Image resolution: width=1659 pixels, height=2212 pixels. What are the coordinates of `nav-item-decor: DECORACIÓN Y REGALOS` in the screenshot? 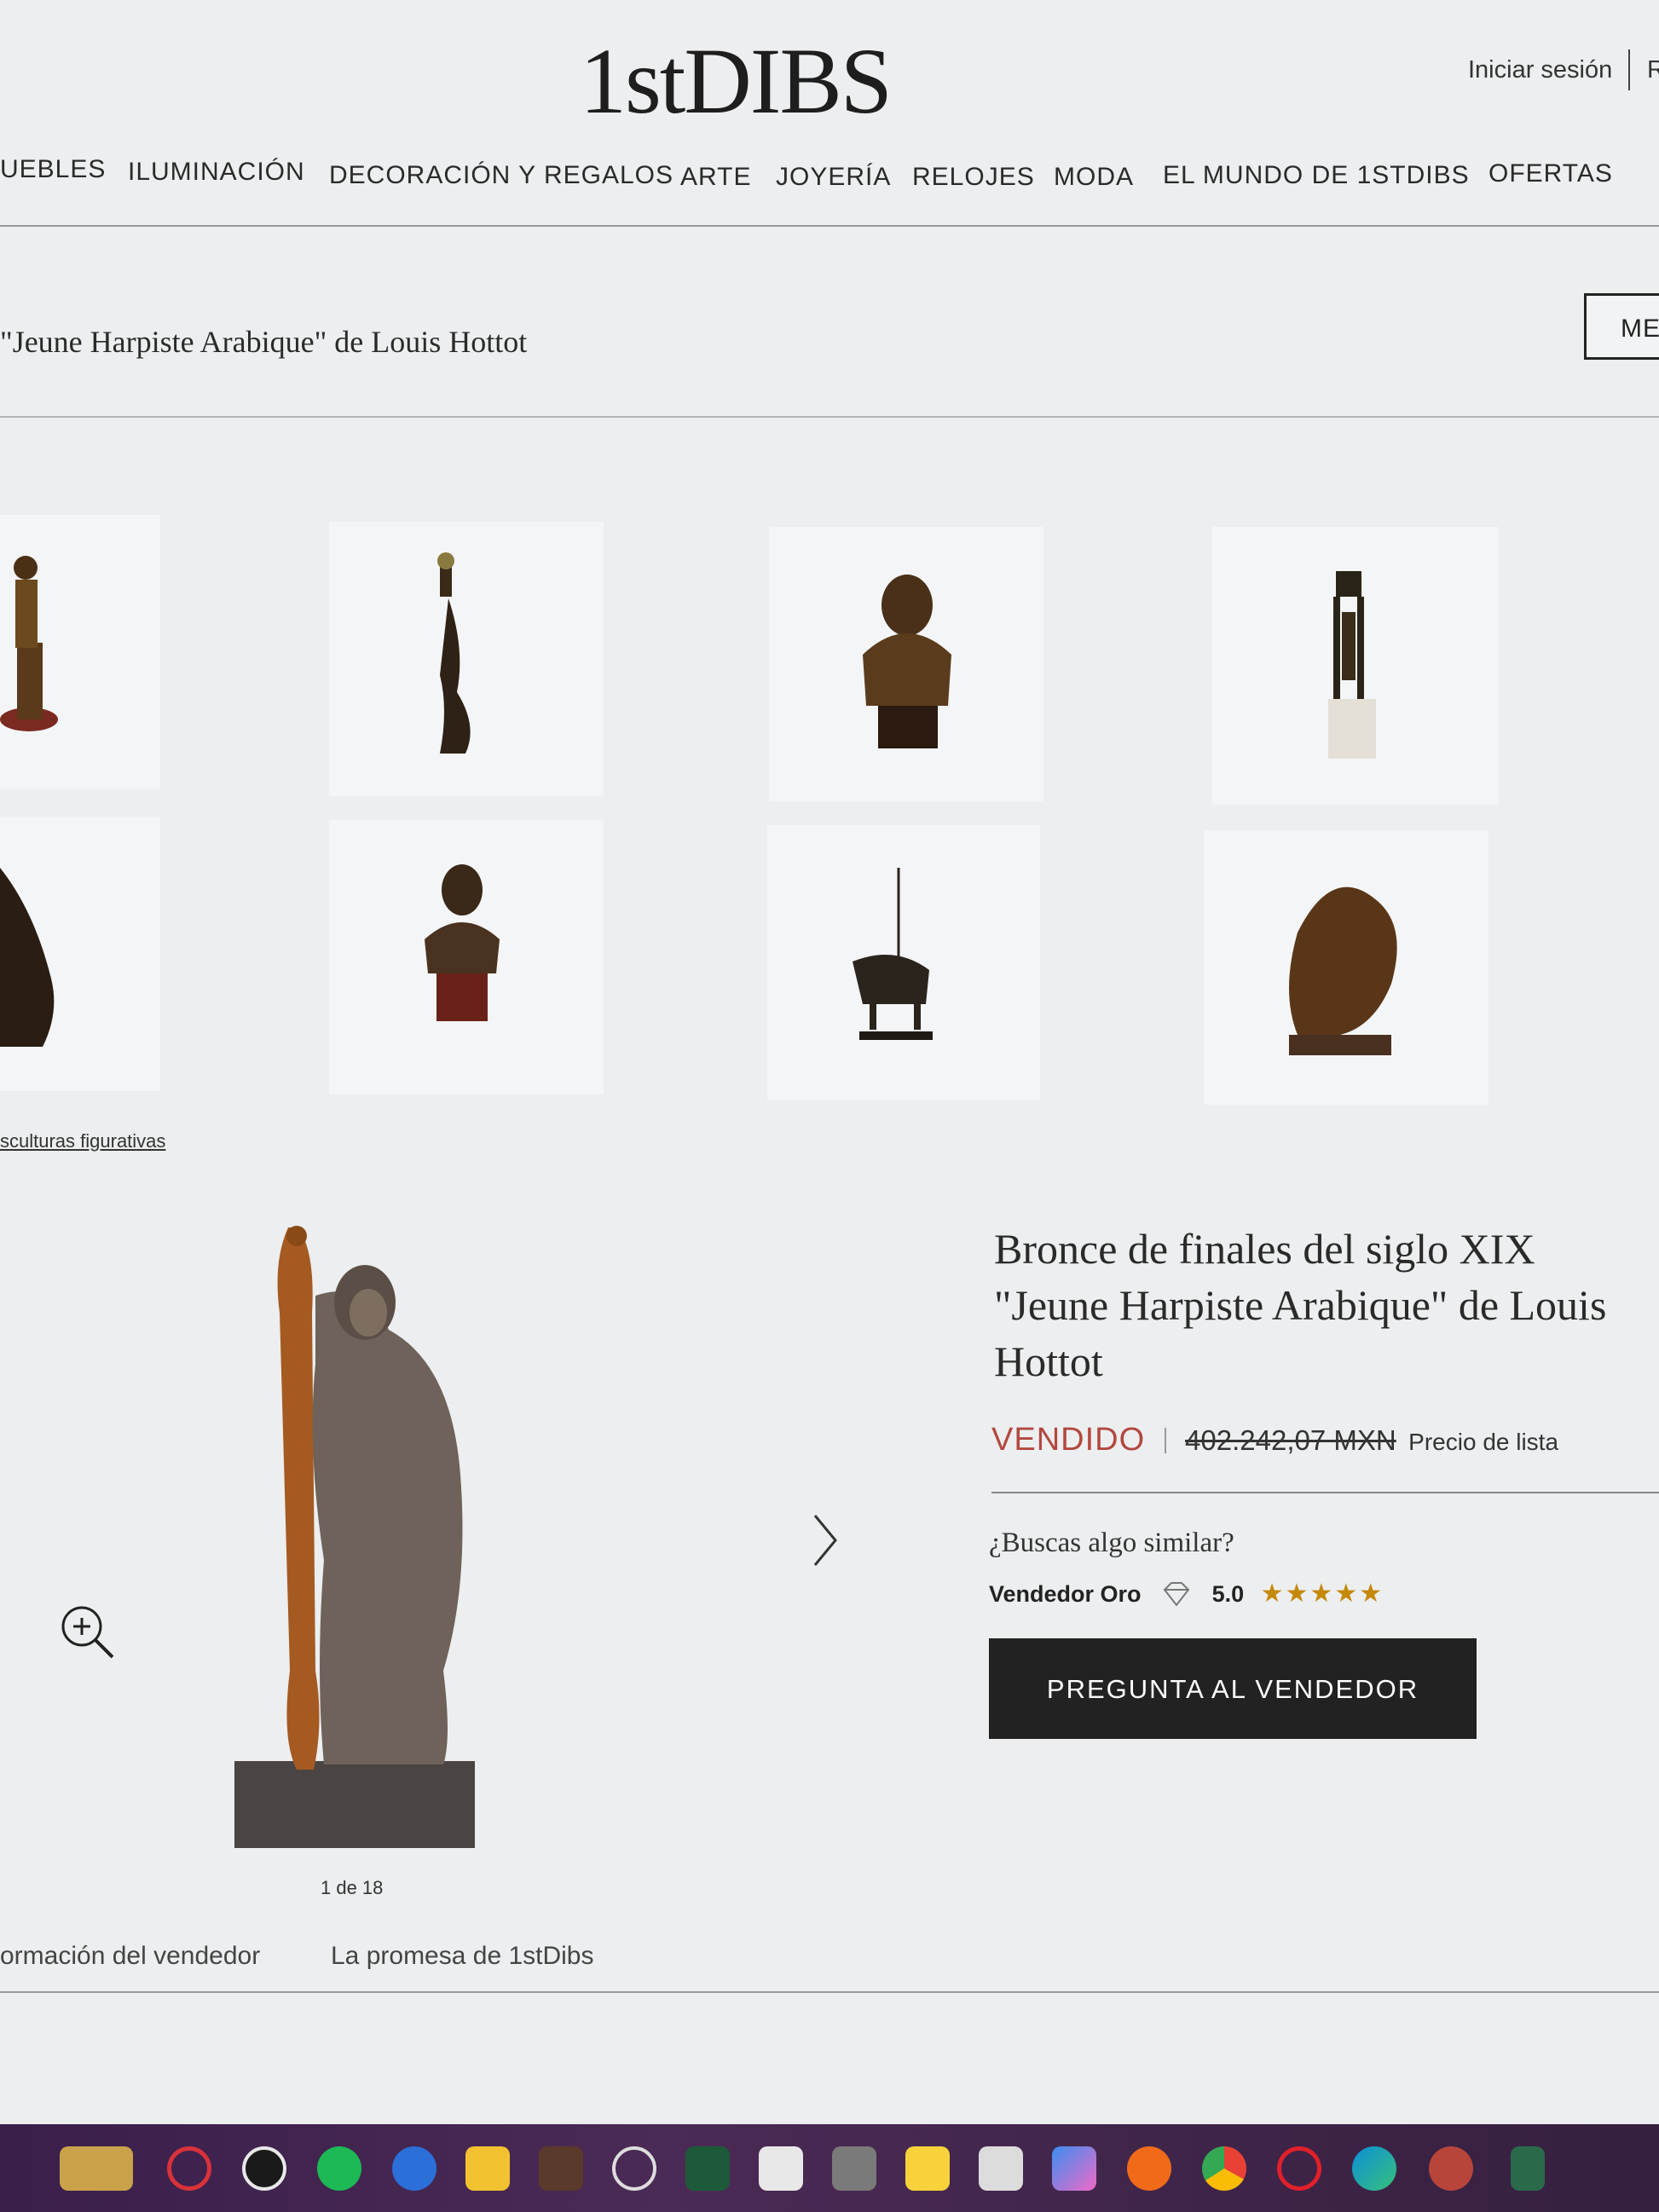 It's located at (501, 175).